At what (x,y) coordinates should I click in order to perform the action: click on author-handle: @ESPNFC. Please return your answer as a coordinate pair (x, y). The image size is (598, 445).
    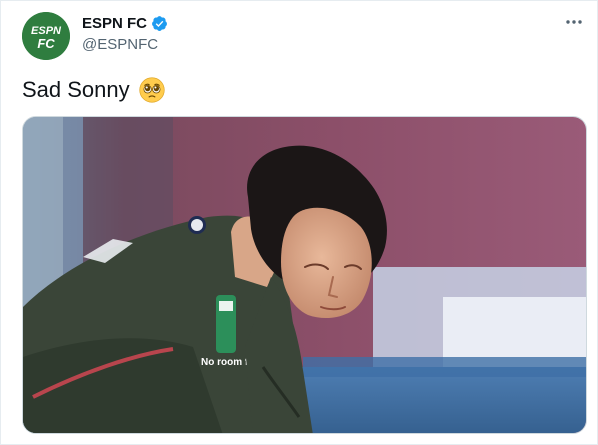
    Looking at the image, I should click on (120, 44).